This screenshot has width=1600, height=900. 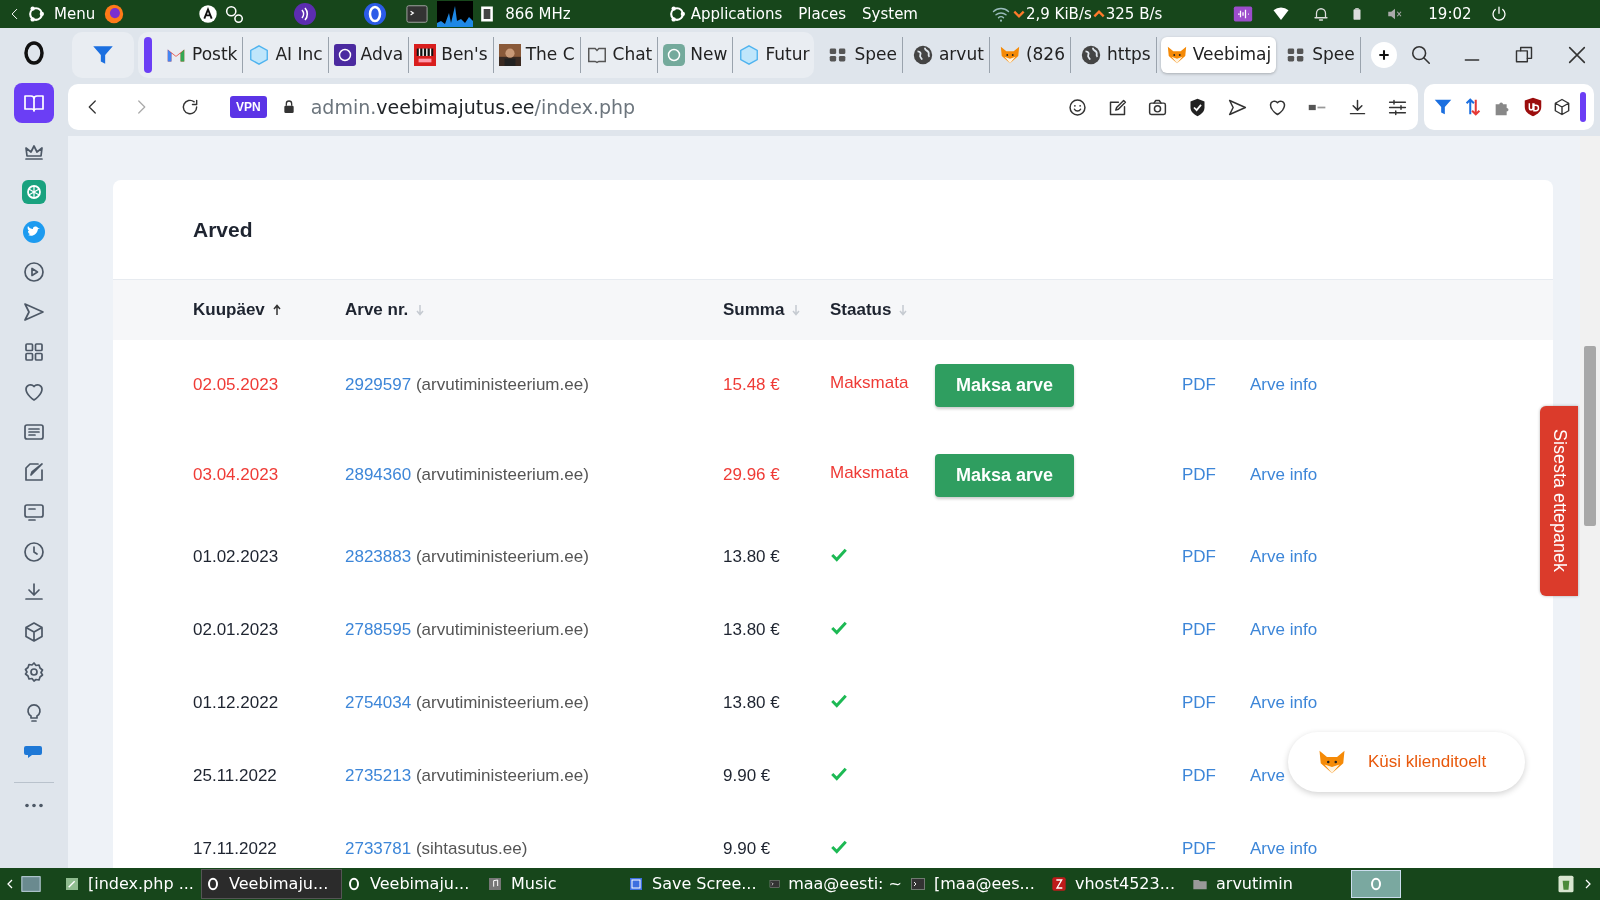 What do you see at coordinates (34, 103) in the screenshot?
I see `sidebar-button` at bounding box center [34, 103].